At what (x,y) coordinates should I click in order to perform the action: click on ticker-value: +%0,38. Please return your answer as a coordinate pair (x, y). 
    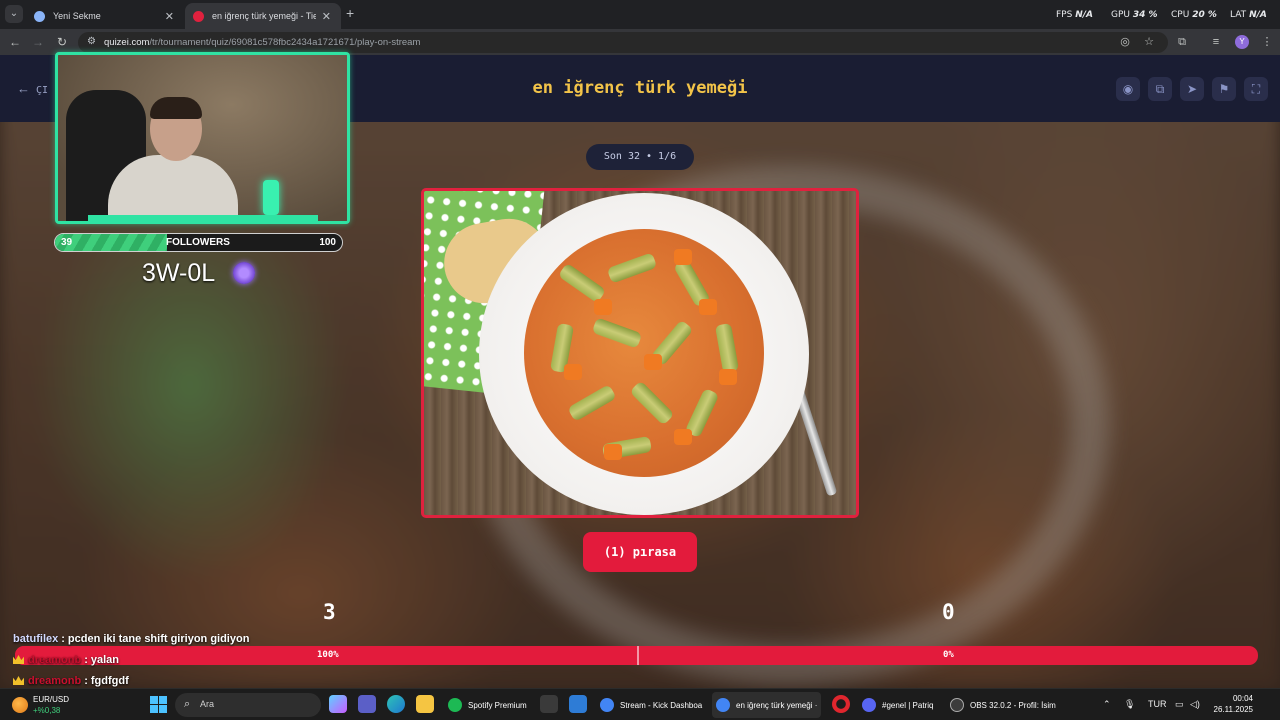
    Looking at the image, I should click on (47, 710).